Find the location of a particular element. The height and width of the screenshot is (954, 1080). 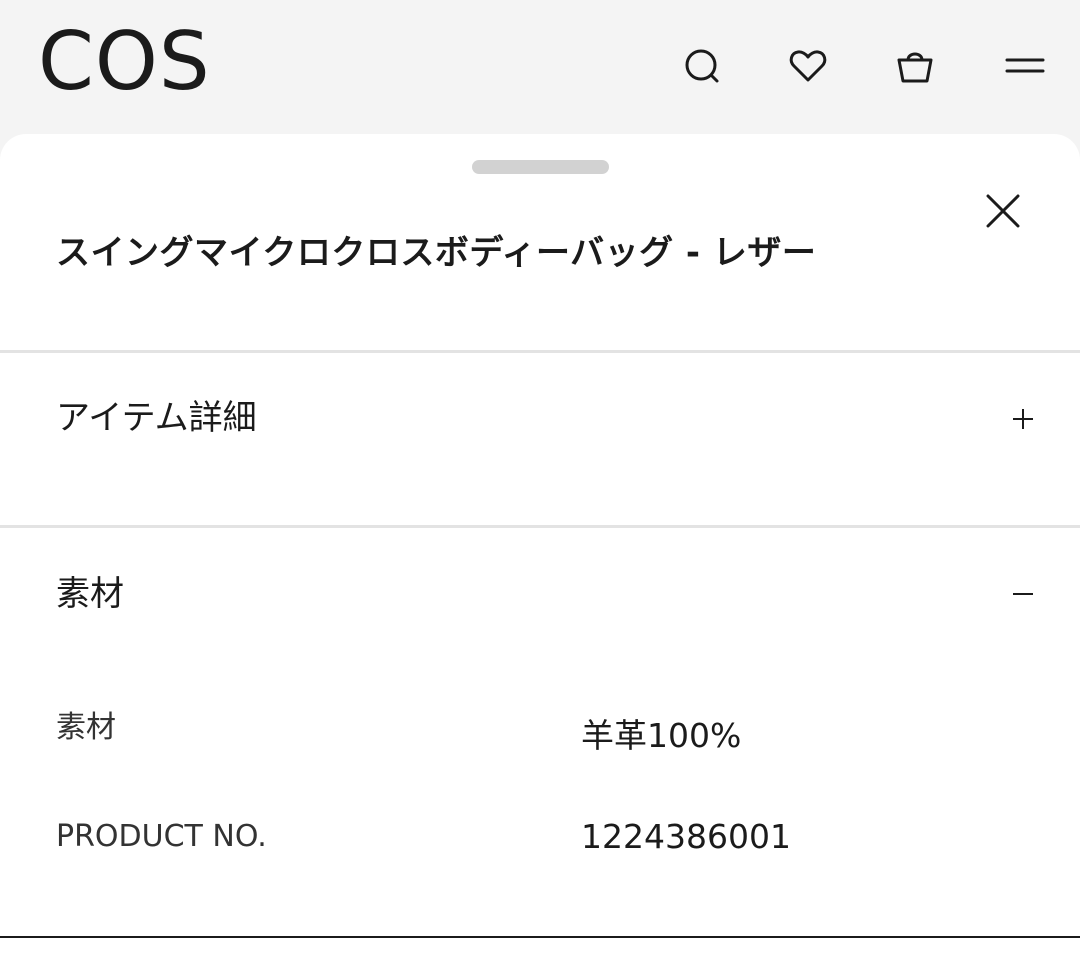

accordion-label-item-details: アイテム詳細 is located at coordinates (156, 418).